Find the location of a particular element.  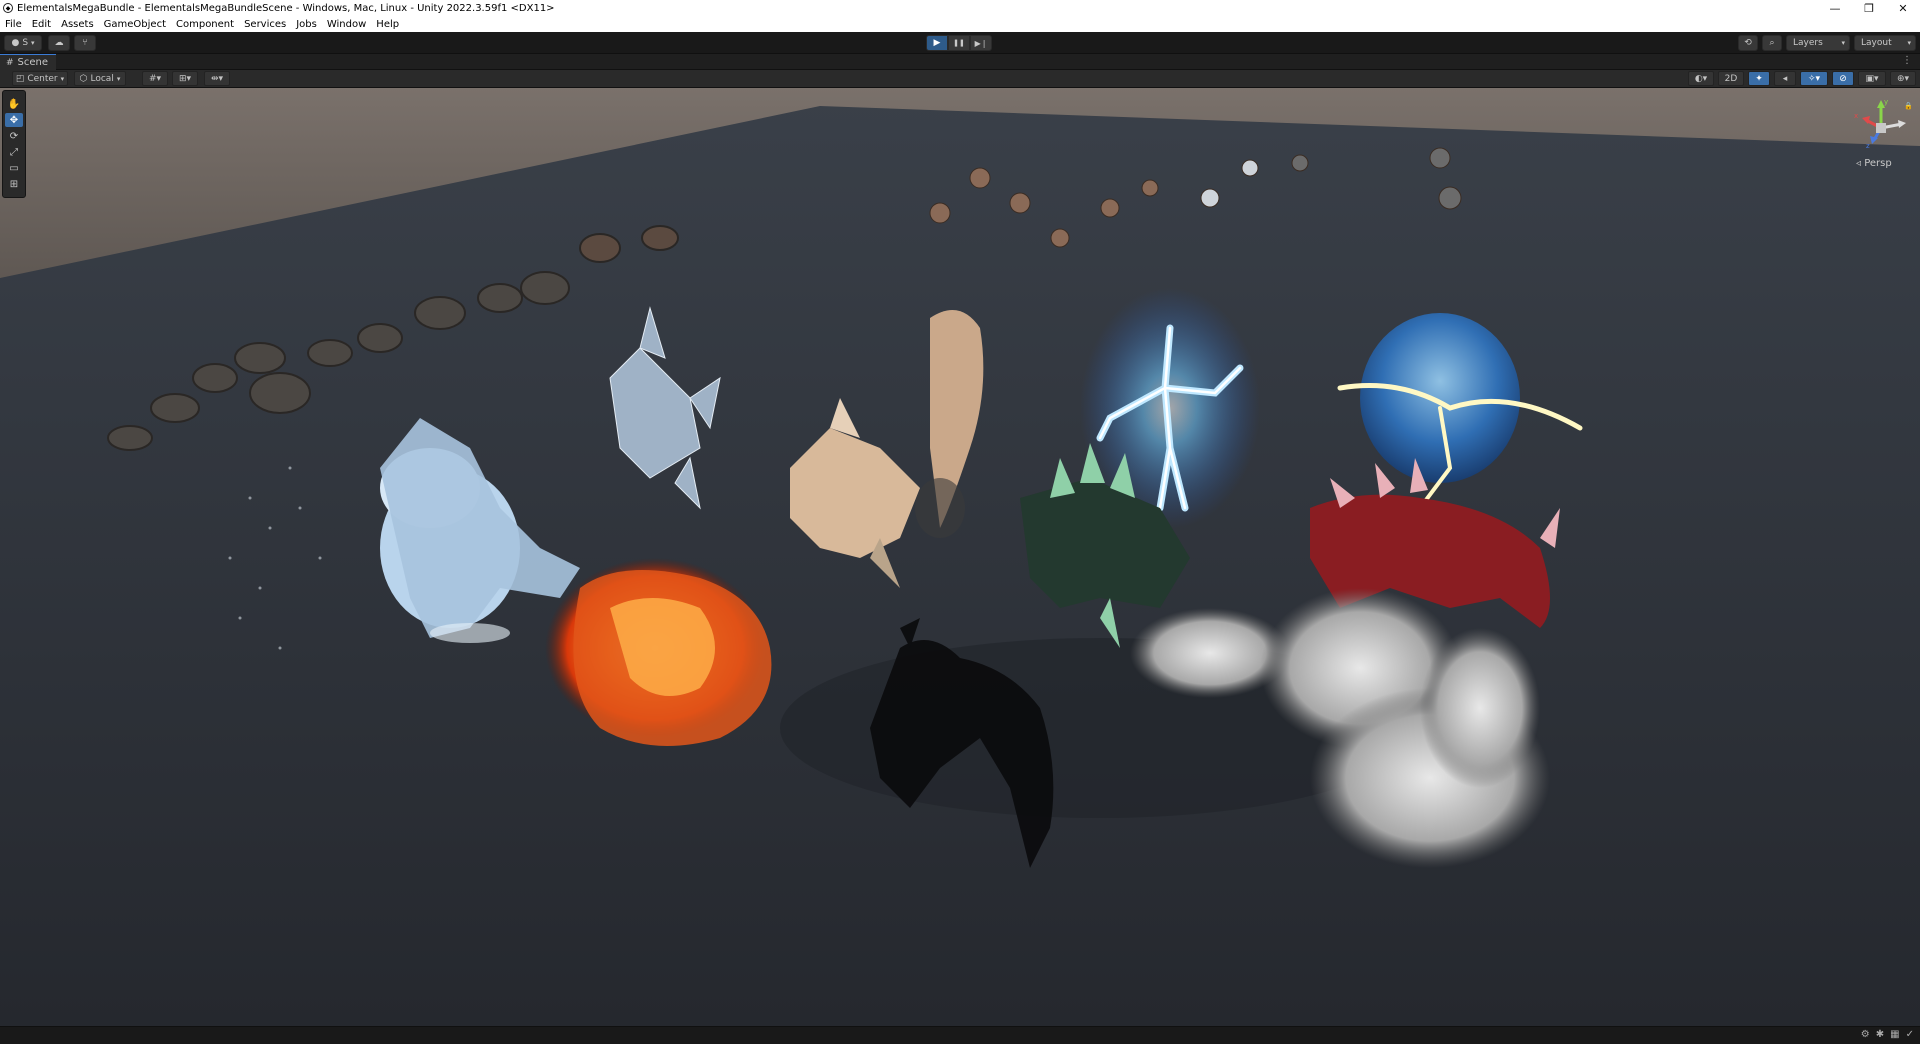

undo-history-button: ⟲ is located at coordinates (1748, 43).